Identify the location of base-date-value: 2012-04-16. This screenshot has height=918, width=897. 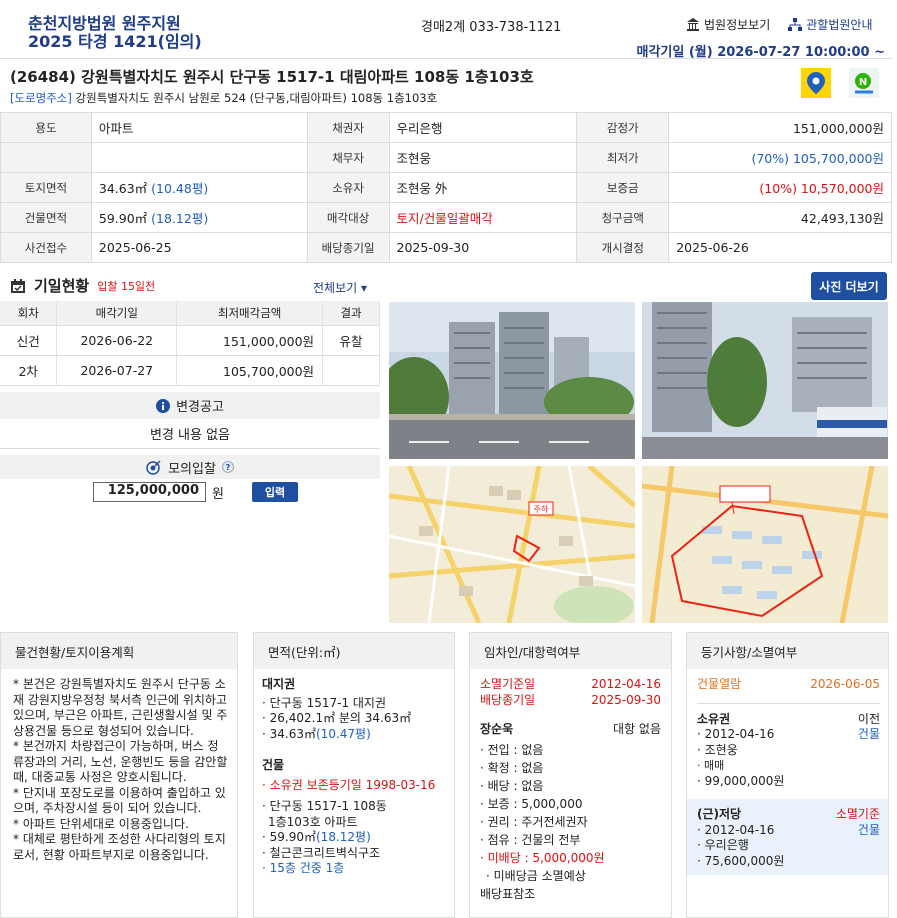
(626, 684).